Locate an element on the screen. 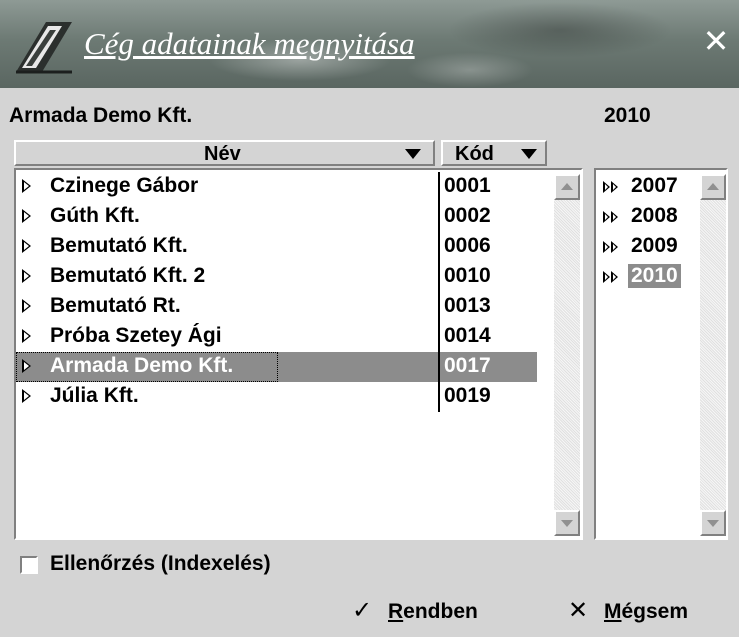  ok-button: ✓ Rendben is located at coordinates (432, 614).